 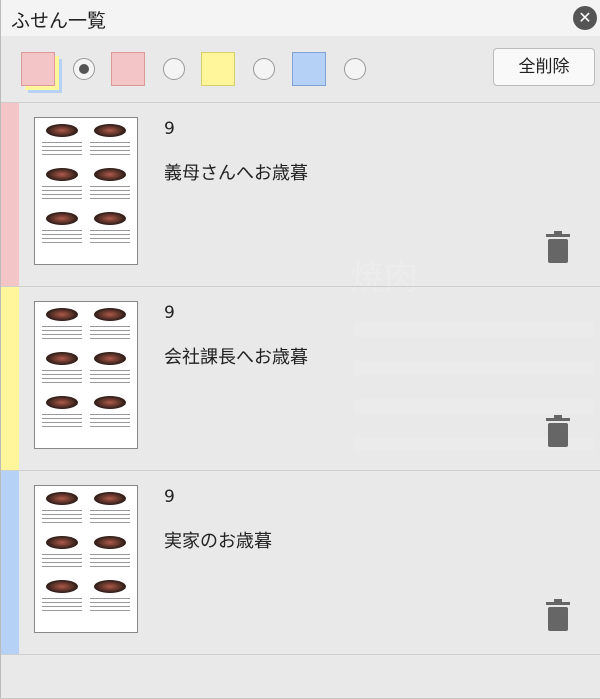 I want to click on yellow-swatch, so click(x=218, y=69).